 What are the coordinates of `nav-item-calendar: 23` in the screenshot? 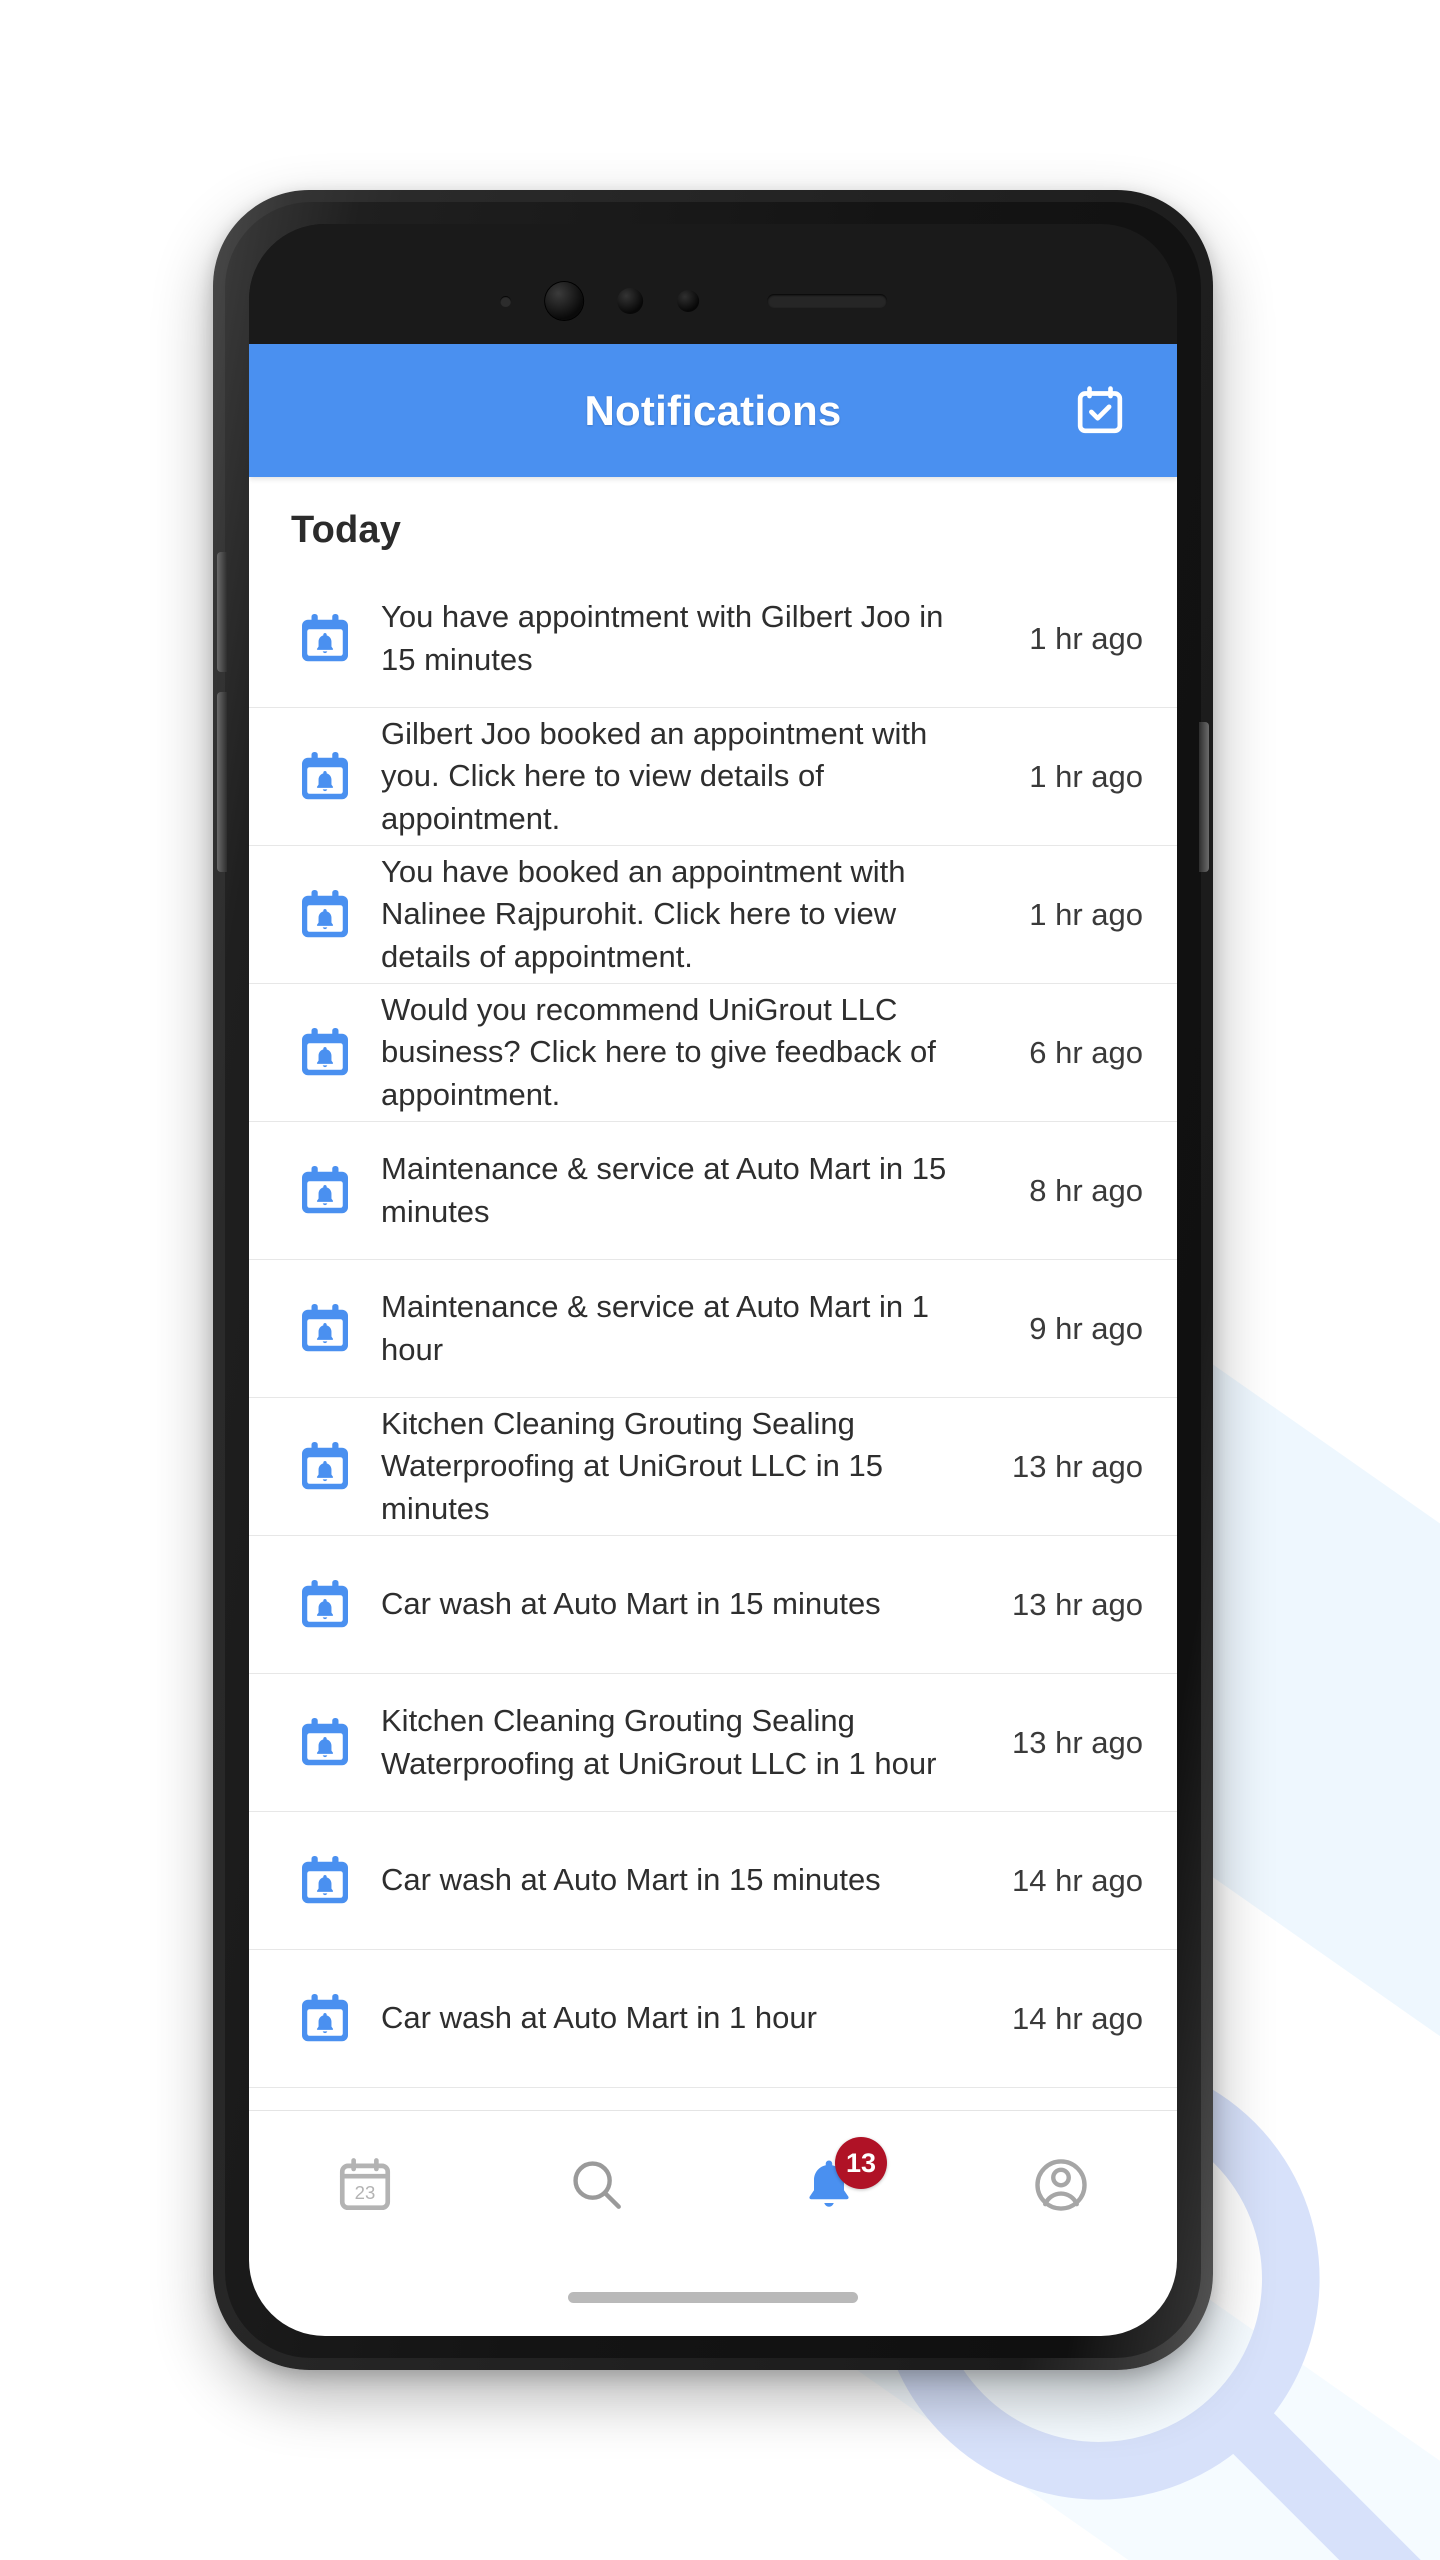 It's located at (365, 2184).